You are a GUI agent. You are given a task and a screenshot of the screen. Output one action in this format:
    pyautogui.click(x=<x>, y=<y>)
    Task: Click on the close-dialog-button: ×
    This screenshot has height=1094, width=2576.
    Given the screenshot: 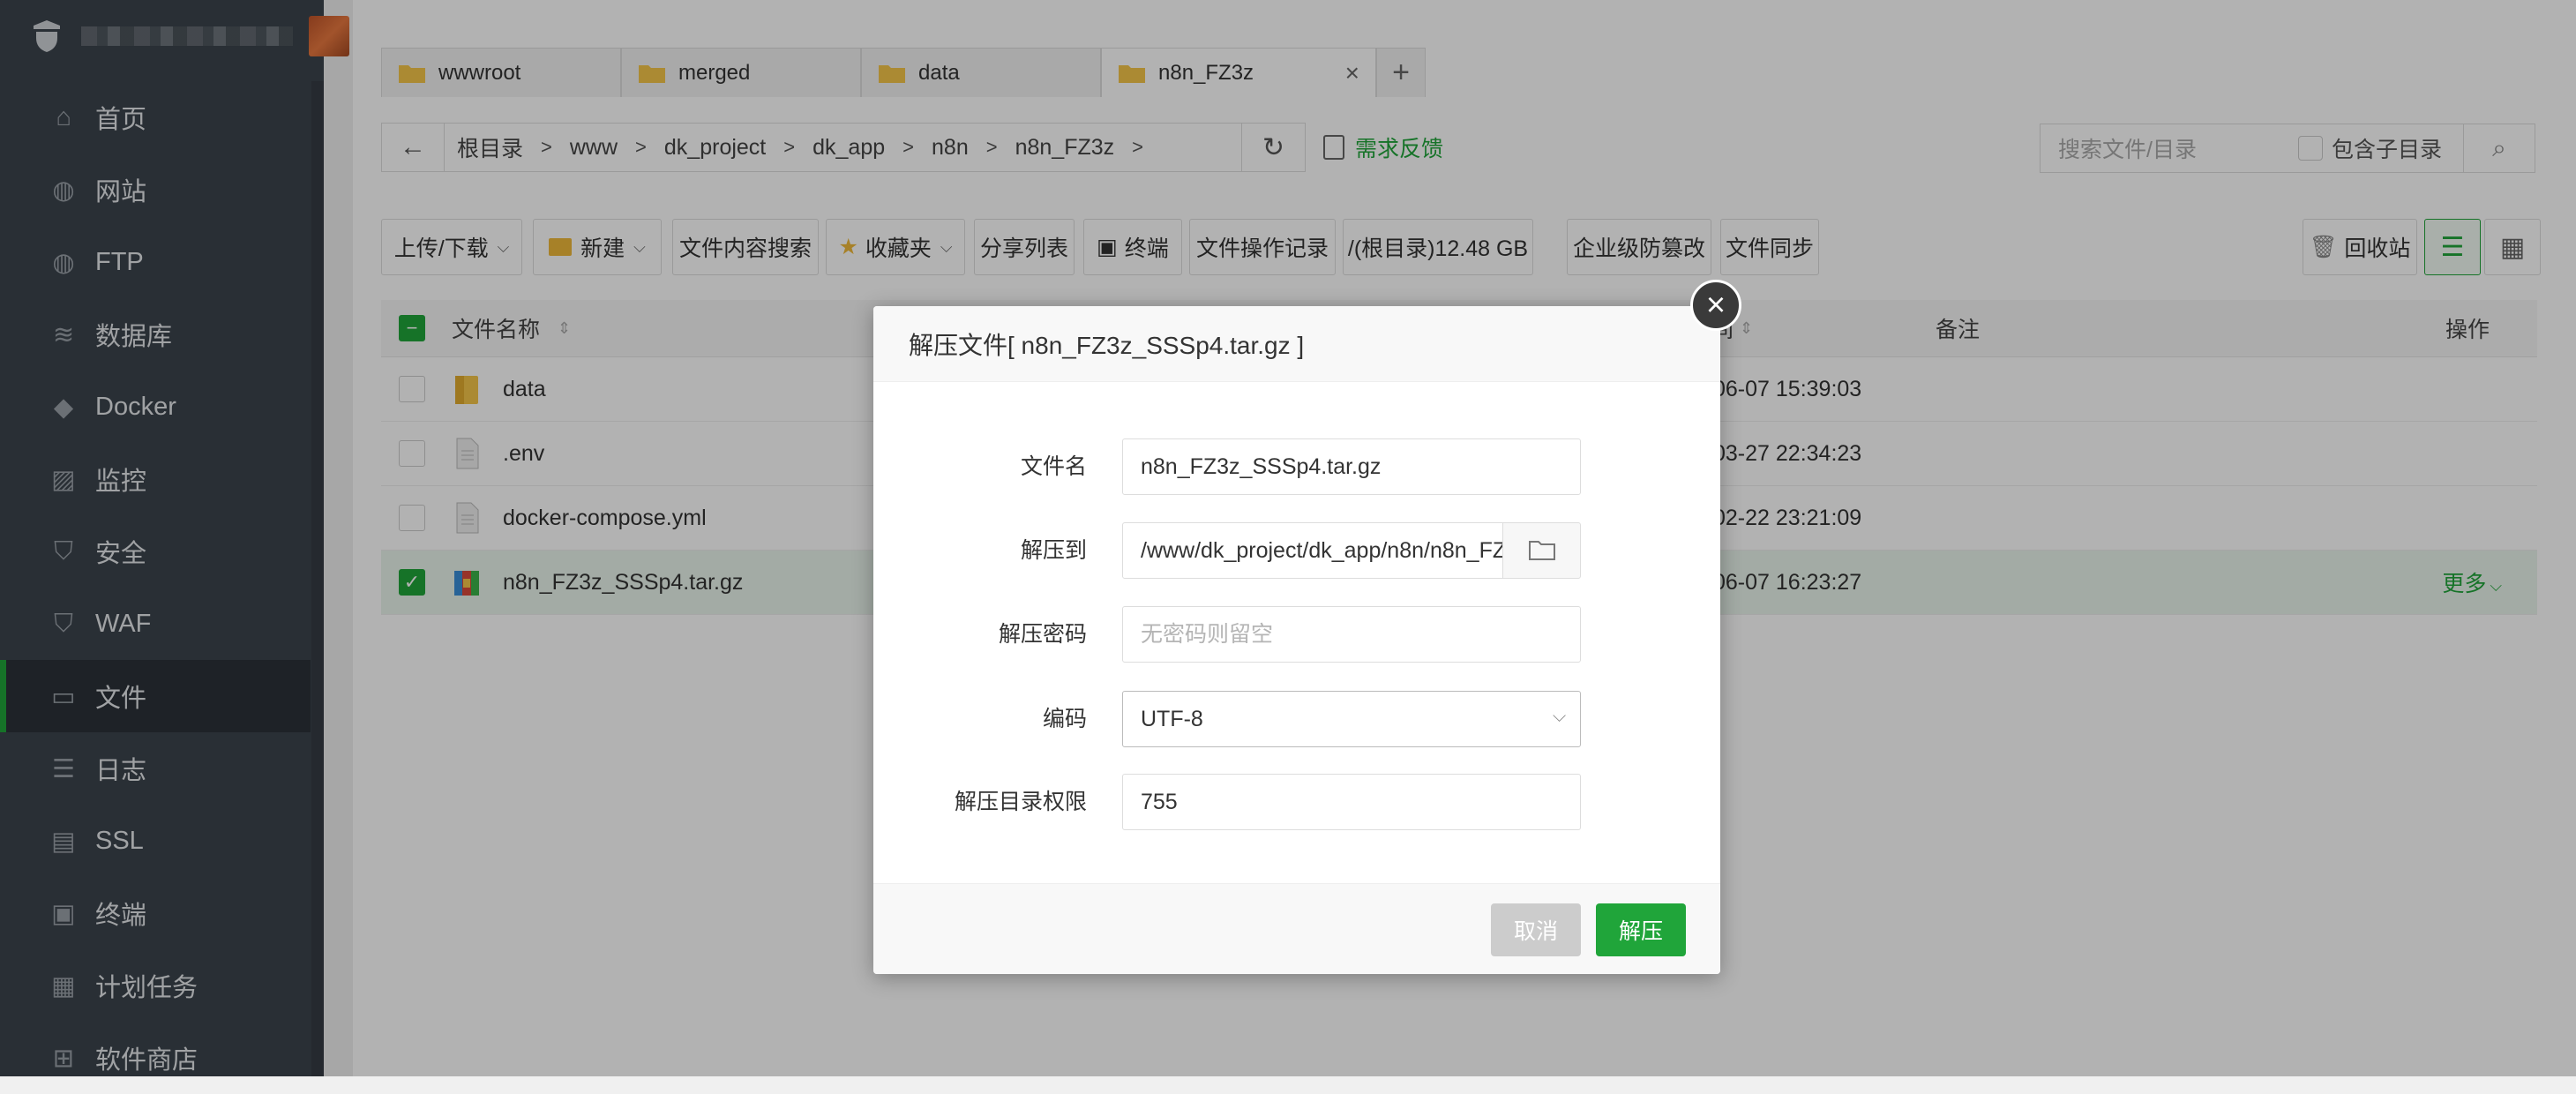 What is the action you would take?
    pyautogui.click(x=1716, y=306)
    